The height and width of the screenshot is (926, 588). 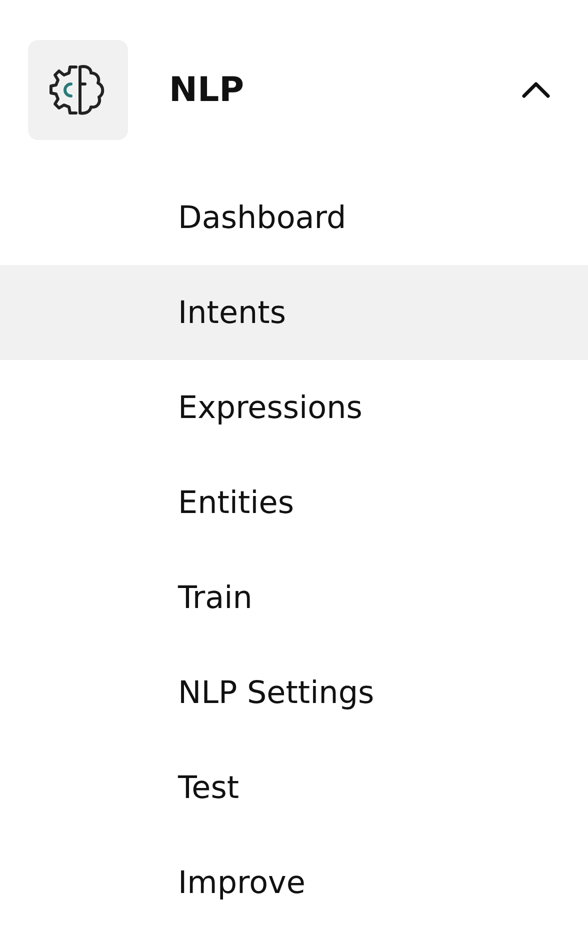 What do you see at coordinates (294, 787) in the screenshot?
I see `menu-item: Test` at bounding box center [294, 787].